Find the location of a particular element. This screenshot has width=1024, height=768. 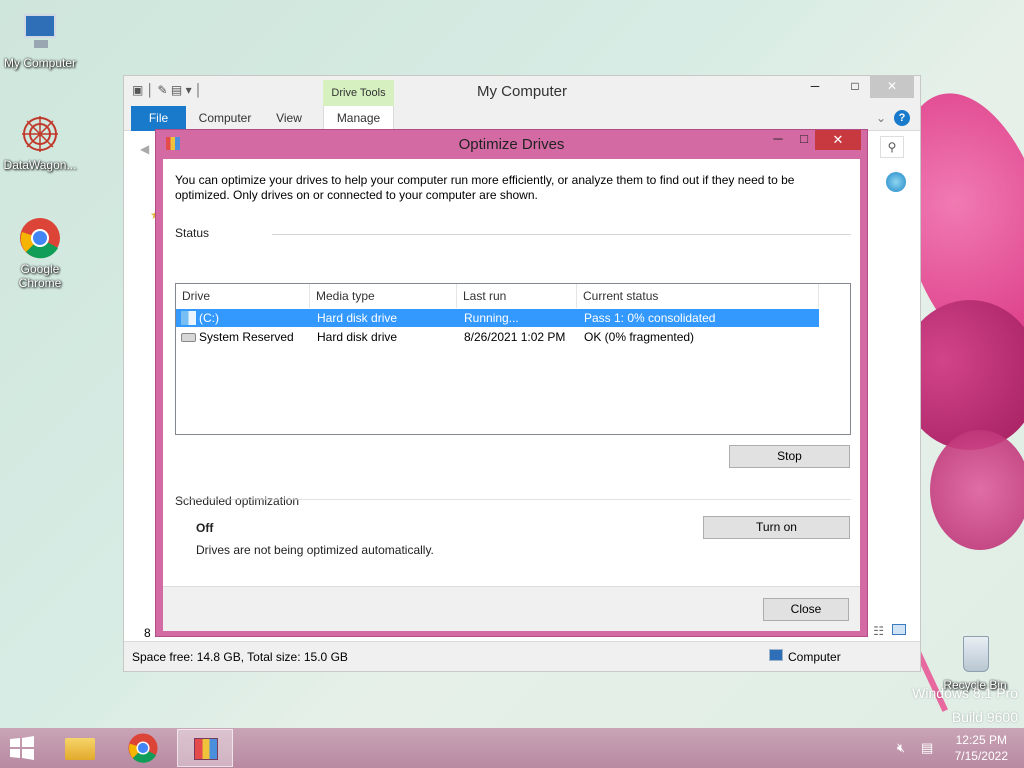

dialog-title: Optimize Drives is located at coordinates (511, 144).